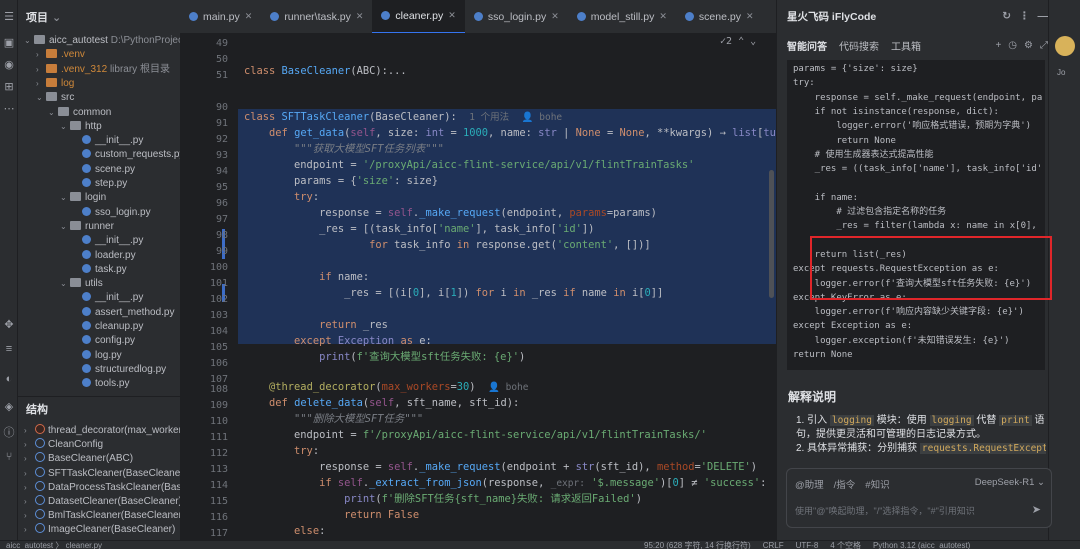  What do you see at coordinates (79, 113) in the screenshot?
I see `tree-item: ⌄ common` at bounding box center [79, 113].